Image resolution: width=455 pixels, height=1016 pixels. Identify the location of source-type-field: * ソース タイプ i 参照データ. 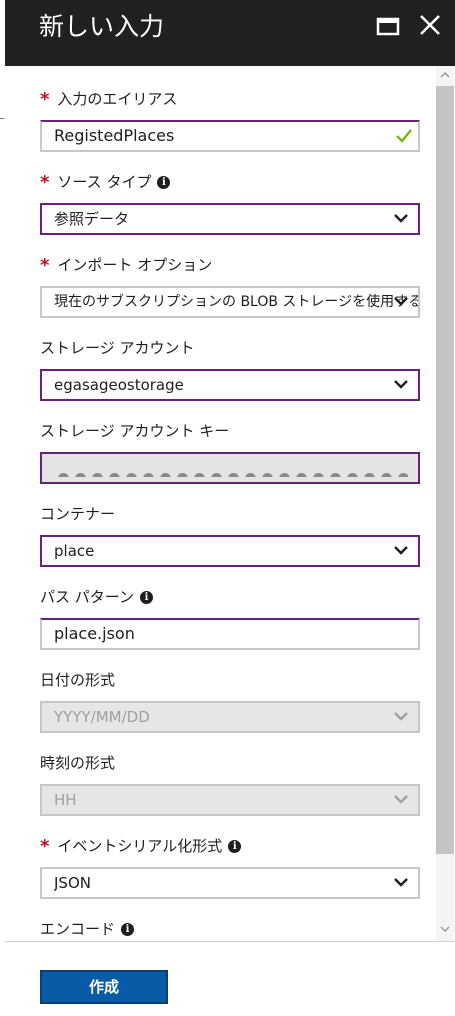
(230, 203).